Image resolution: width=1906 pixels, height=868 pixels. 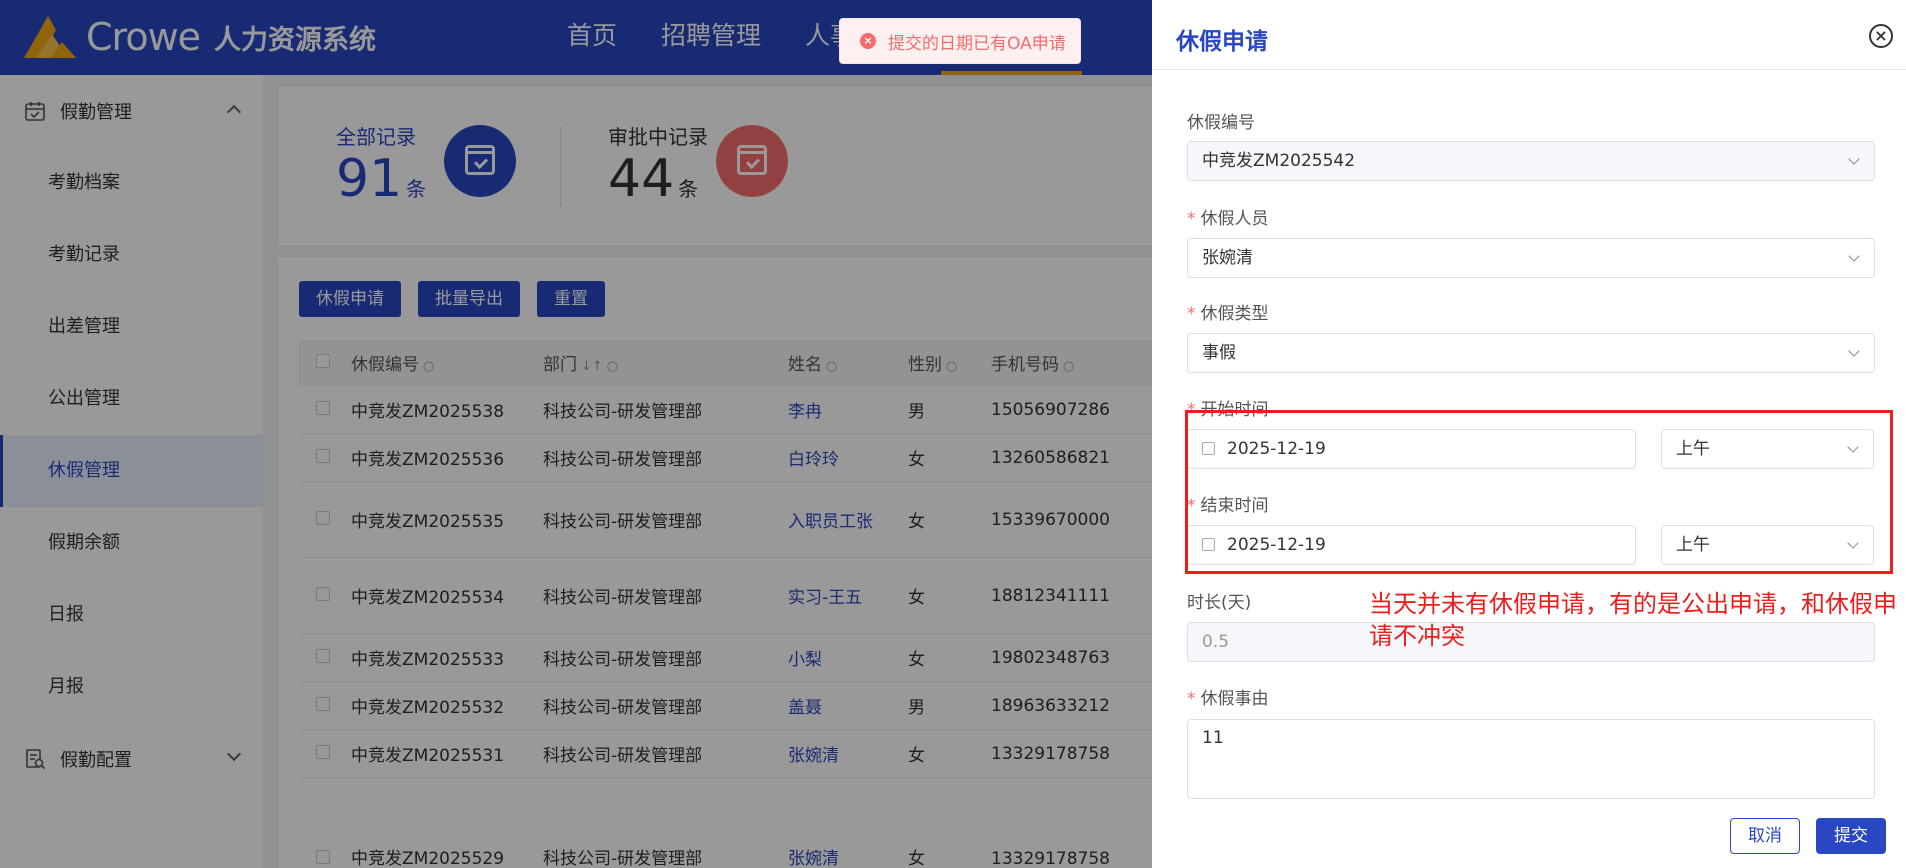 I want to click on submit-button: 提交, so click(x=1851, y=836).